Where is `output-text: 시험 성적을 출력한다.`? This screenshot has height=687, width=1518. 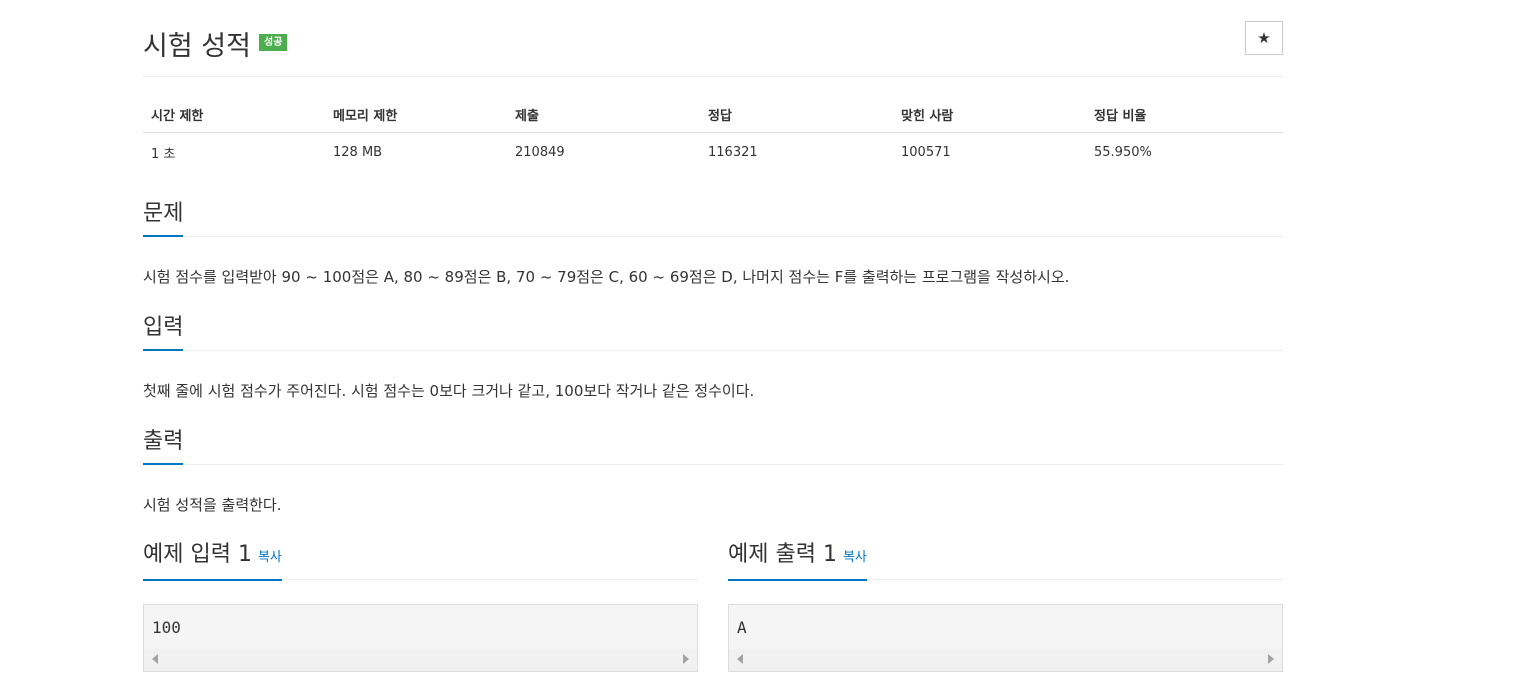 output-text: 시험 성적을 출력한다. is located at coordinates (212, 505).